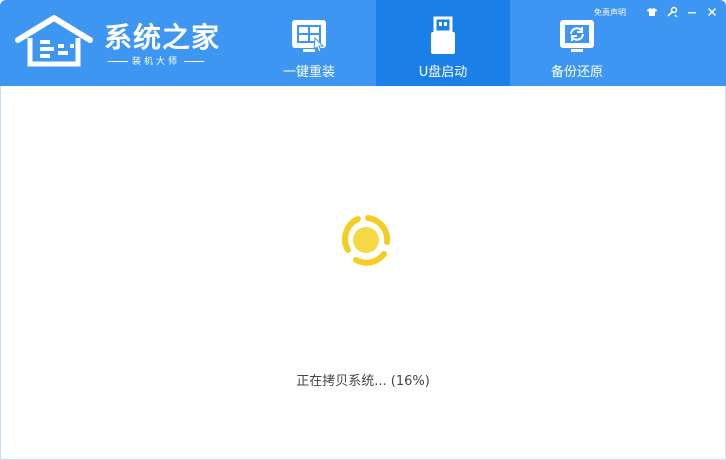 This screenshot has width=726, height=460. I want to click on tab-usb-boot: U盘启动, so click(443, 43).